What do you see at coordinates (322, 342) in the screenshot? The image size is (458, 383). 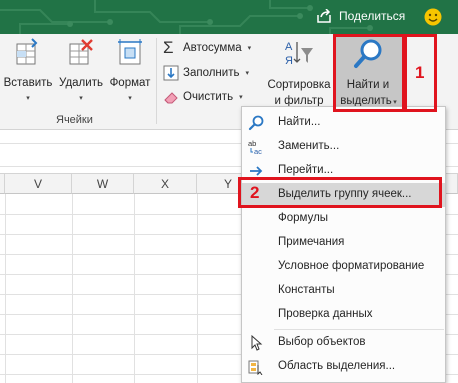 I see `menu-item-select-objects-label: Выбор объектов` at bounding box center [322, 342].